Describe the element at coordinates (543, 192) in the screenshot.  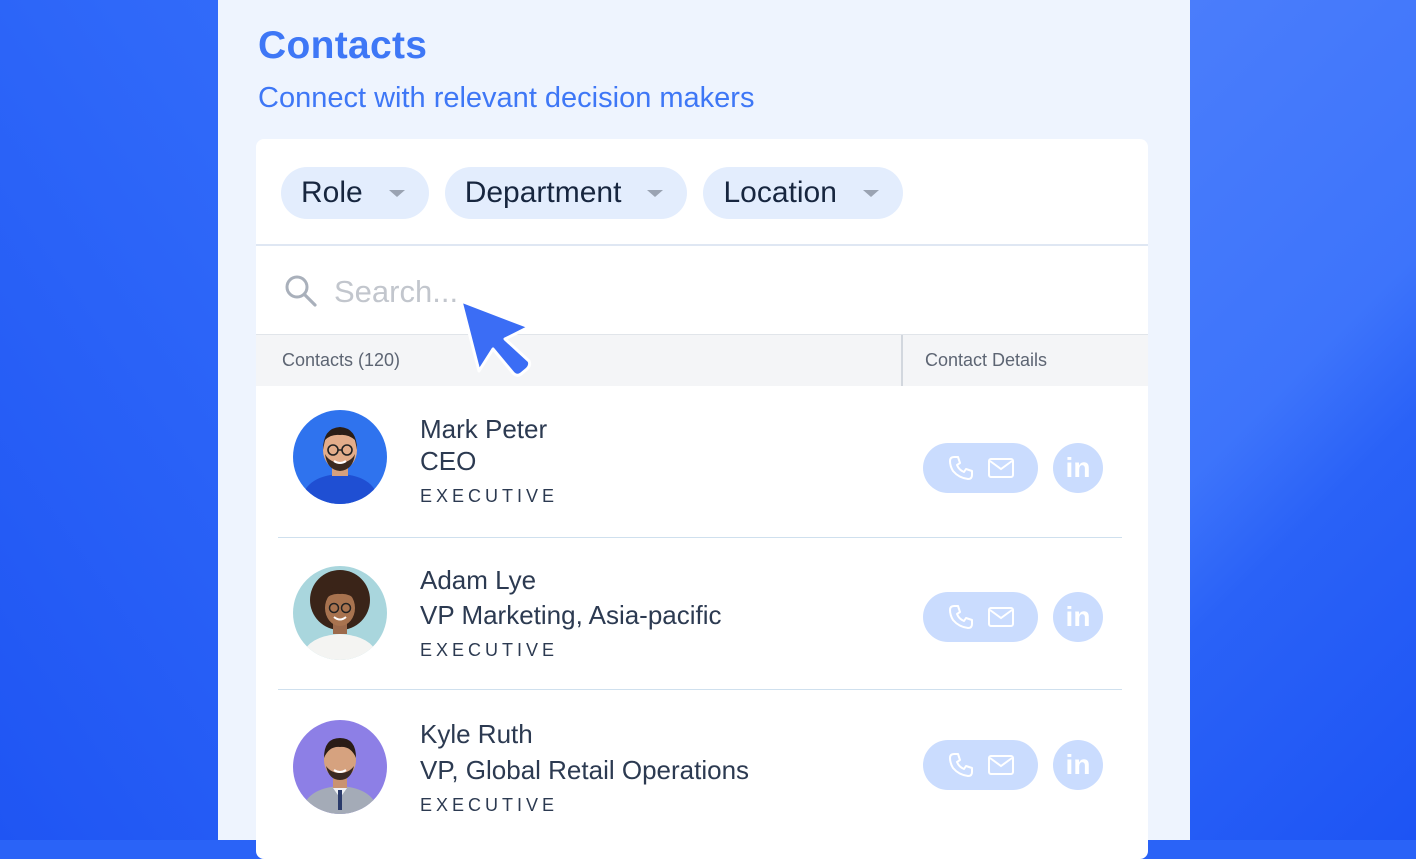
I see `filter-label: Department` at that location.